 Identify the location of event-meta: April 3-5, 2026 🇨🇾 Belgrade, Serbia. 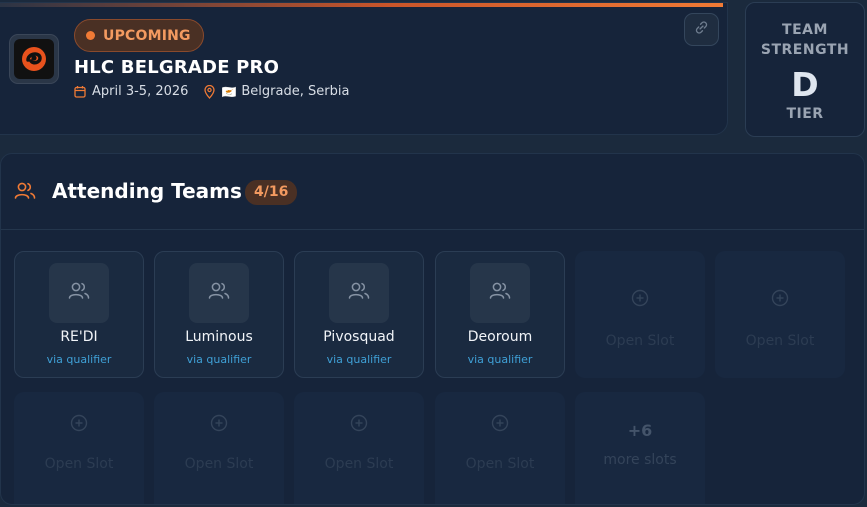
(211, 91).